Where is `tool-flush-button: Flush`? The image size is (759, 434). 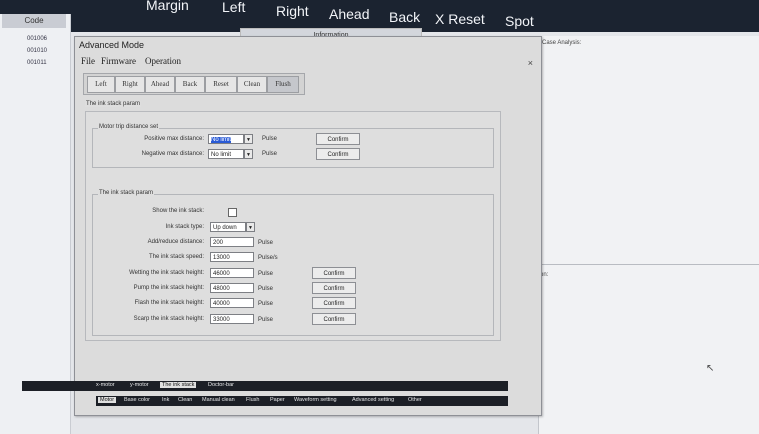
tool-flush-button: Flush is located at coordinates (283, 84).